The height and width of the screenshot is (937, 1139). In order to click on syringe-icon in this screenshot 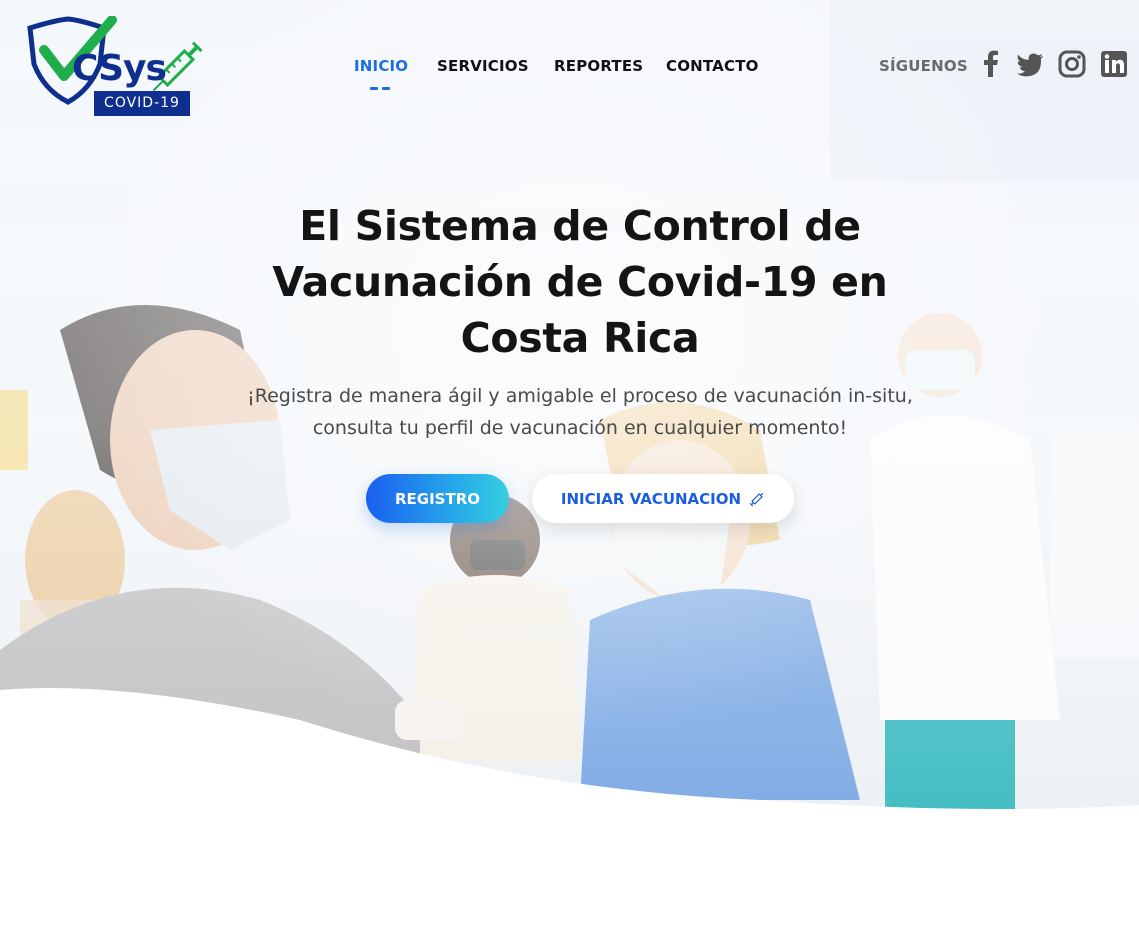, I will do `click(756, 499)`.